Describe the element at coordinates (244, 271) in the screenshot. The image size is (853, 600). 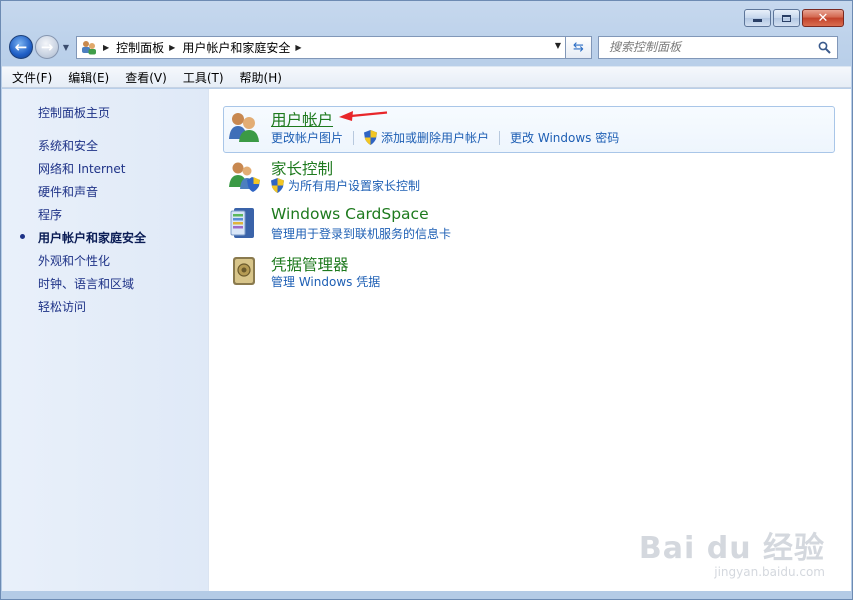
I see `credential-manager-icon` at that location.